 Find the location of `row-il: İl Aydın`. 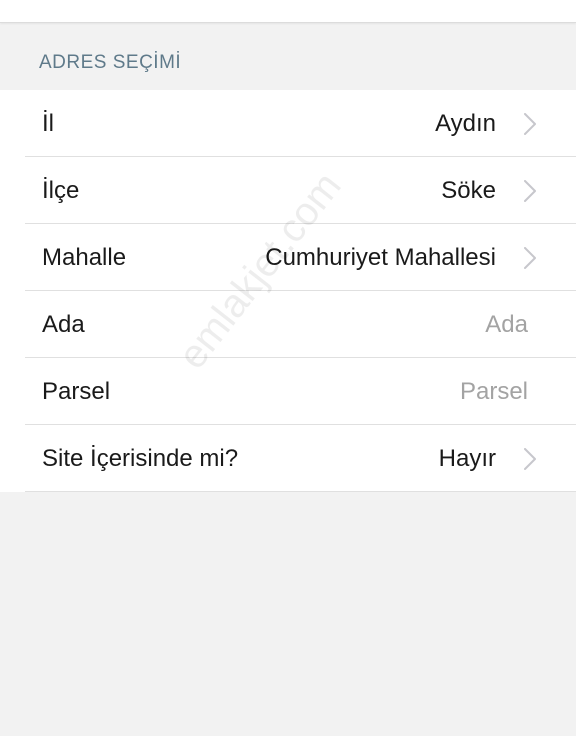

row-il: İl Aydın is located at coordinates (288, 123).